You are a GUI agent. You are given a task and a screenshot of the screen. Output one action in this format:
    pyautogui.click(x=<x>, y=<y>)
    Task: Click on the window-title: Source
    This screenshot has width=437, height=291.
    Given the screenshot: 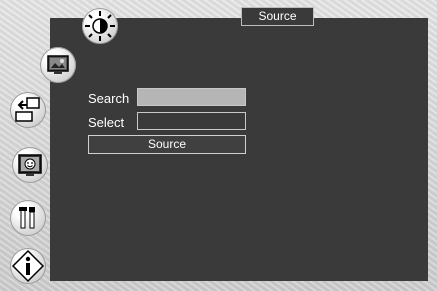 What is the action you would take?
    pyautogui.click(x=277, y=16)
    